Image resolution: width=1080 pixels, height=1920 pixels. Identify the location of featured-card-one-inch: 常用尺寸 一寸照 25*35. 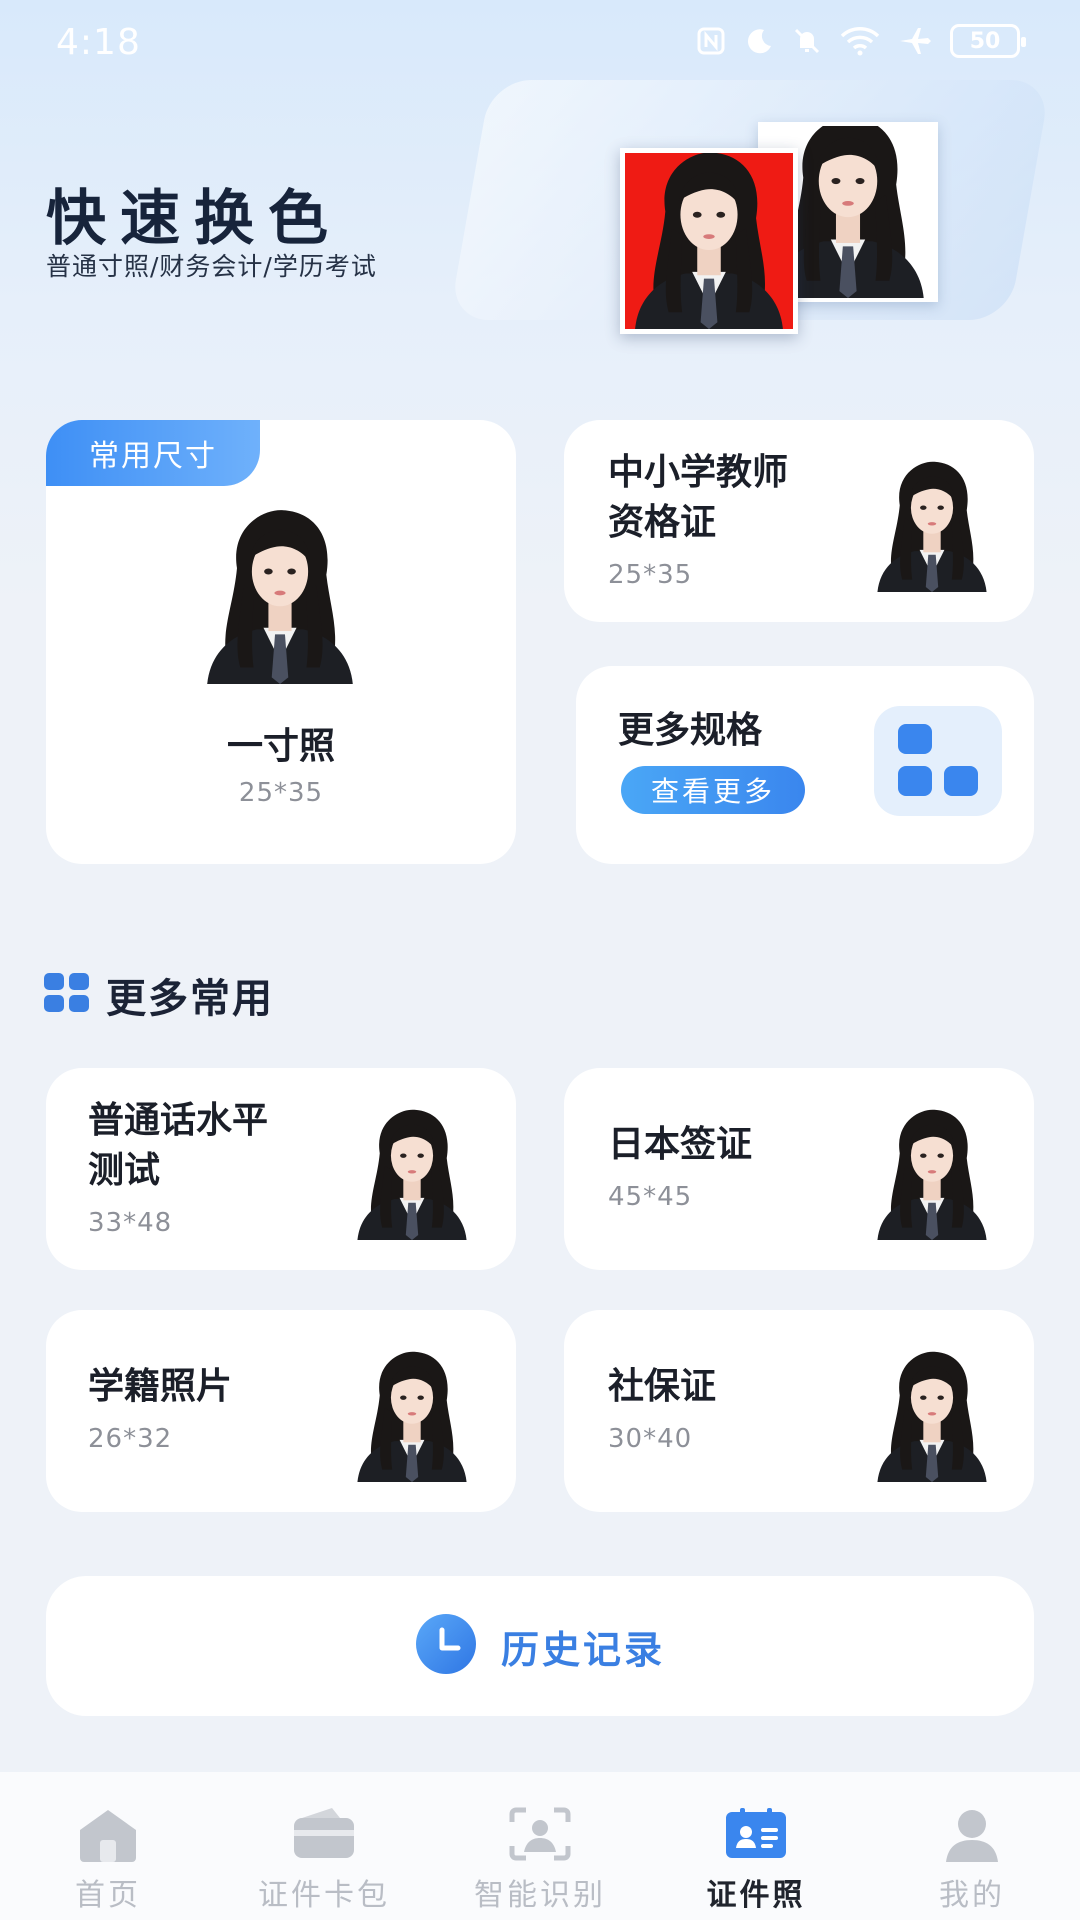
(281, 642).